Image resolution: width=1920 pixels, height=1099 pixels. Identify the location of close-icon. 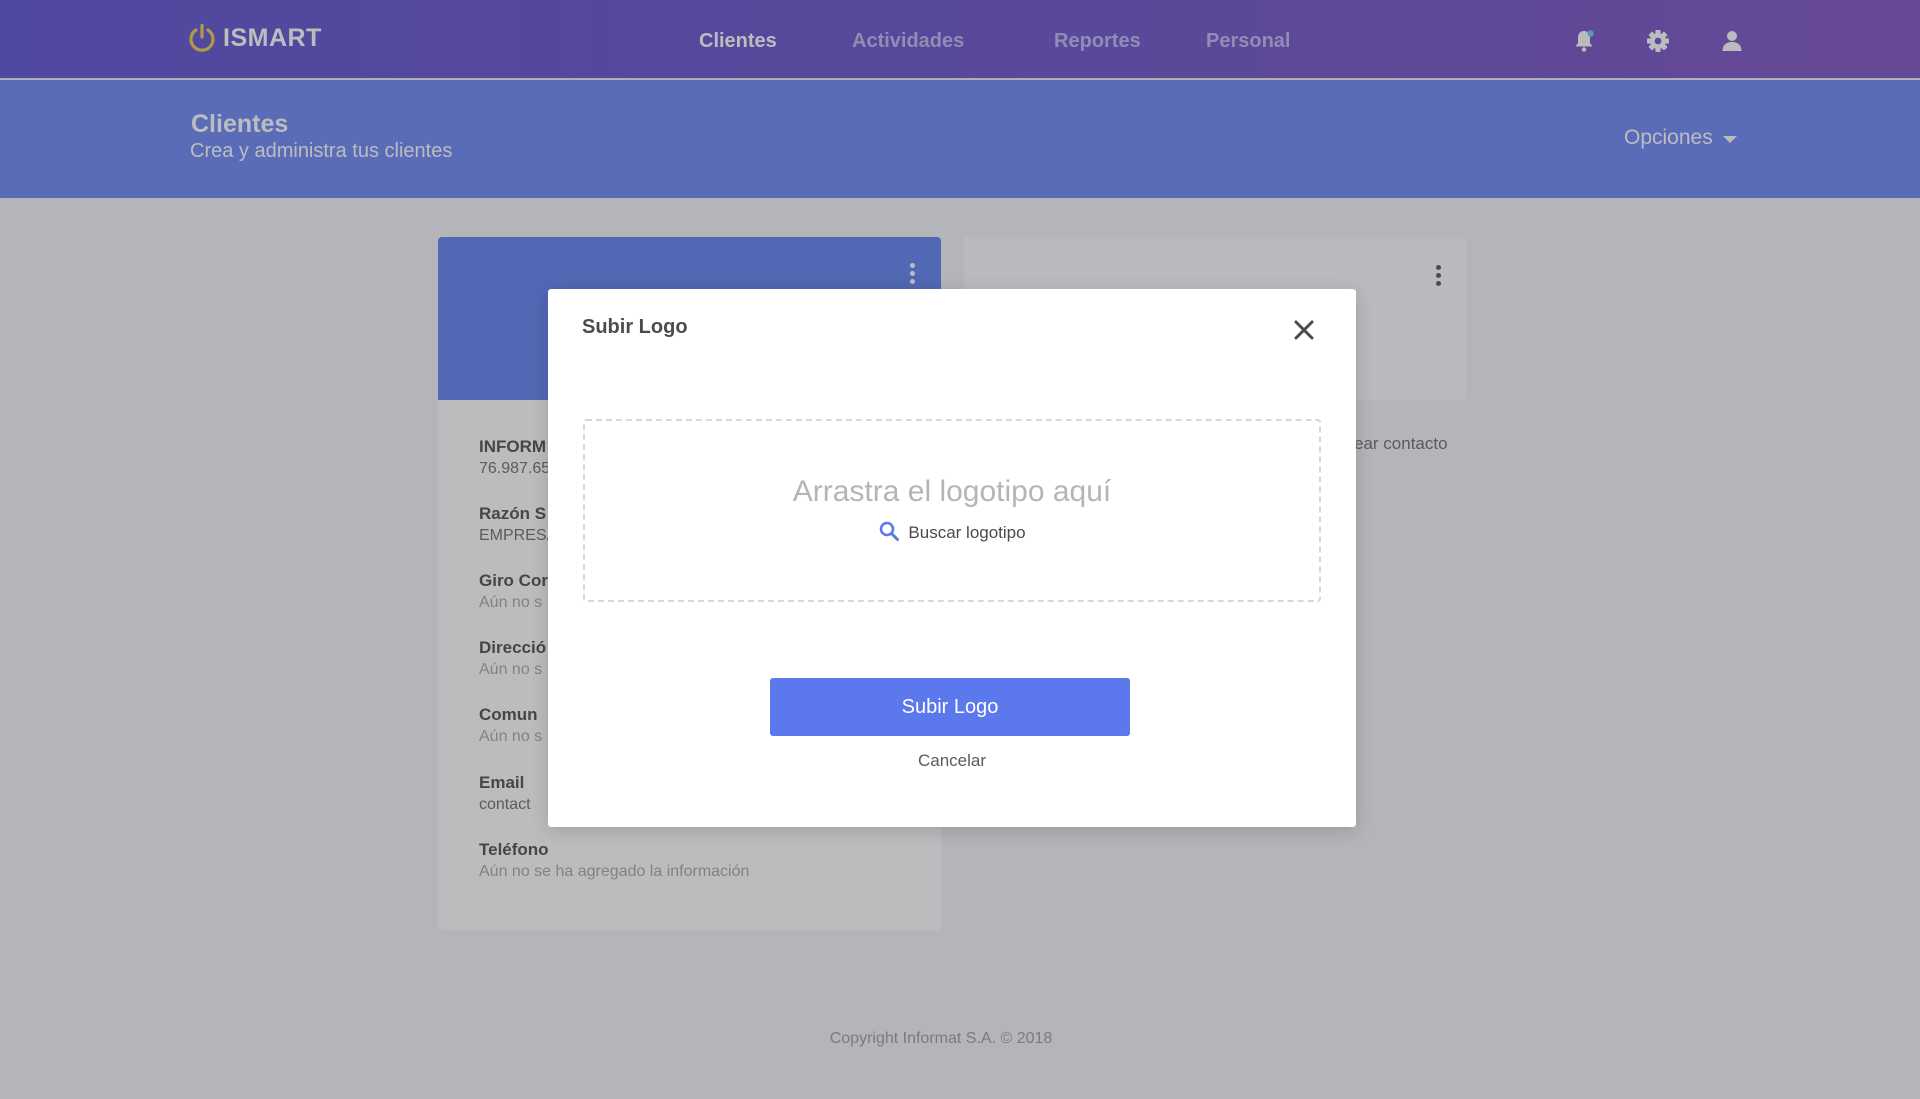
(1304, 330).